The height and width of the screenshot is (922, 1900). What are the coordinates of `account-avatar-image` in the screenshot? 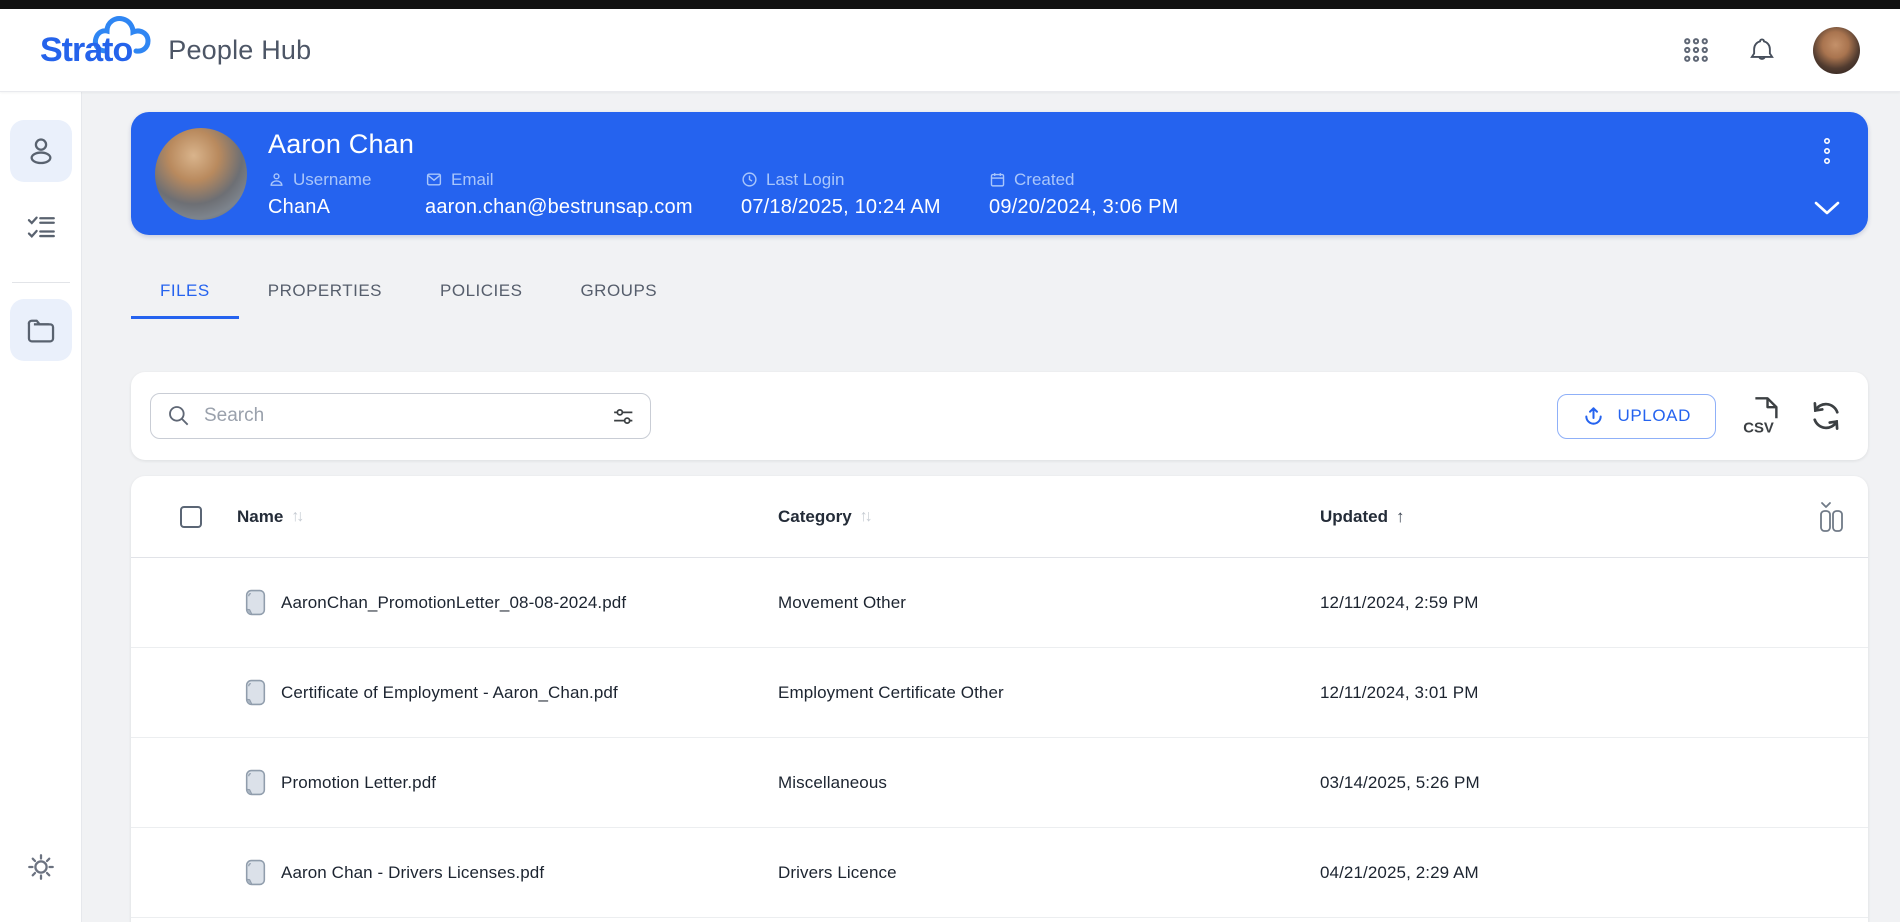 It's located at (1836, 50).